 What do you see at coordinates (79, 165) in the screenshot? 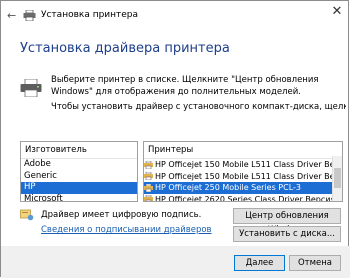
I see `manufacturer-item: Adobe` at bounding box center [79, 165].